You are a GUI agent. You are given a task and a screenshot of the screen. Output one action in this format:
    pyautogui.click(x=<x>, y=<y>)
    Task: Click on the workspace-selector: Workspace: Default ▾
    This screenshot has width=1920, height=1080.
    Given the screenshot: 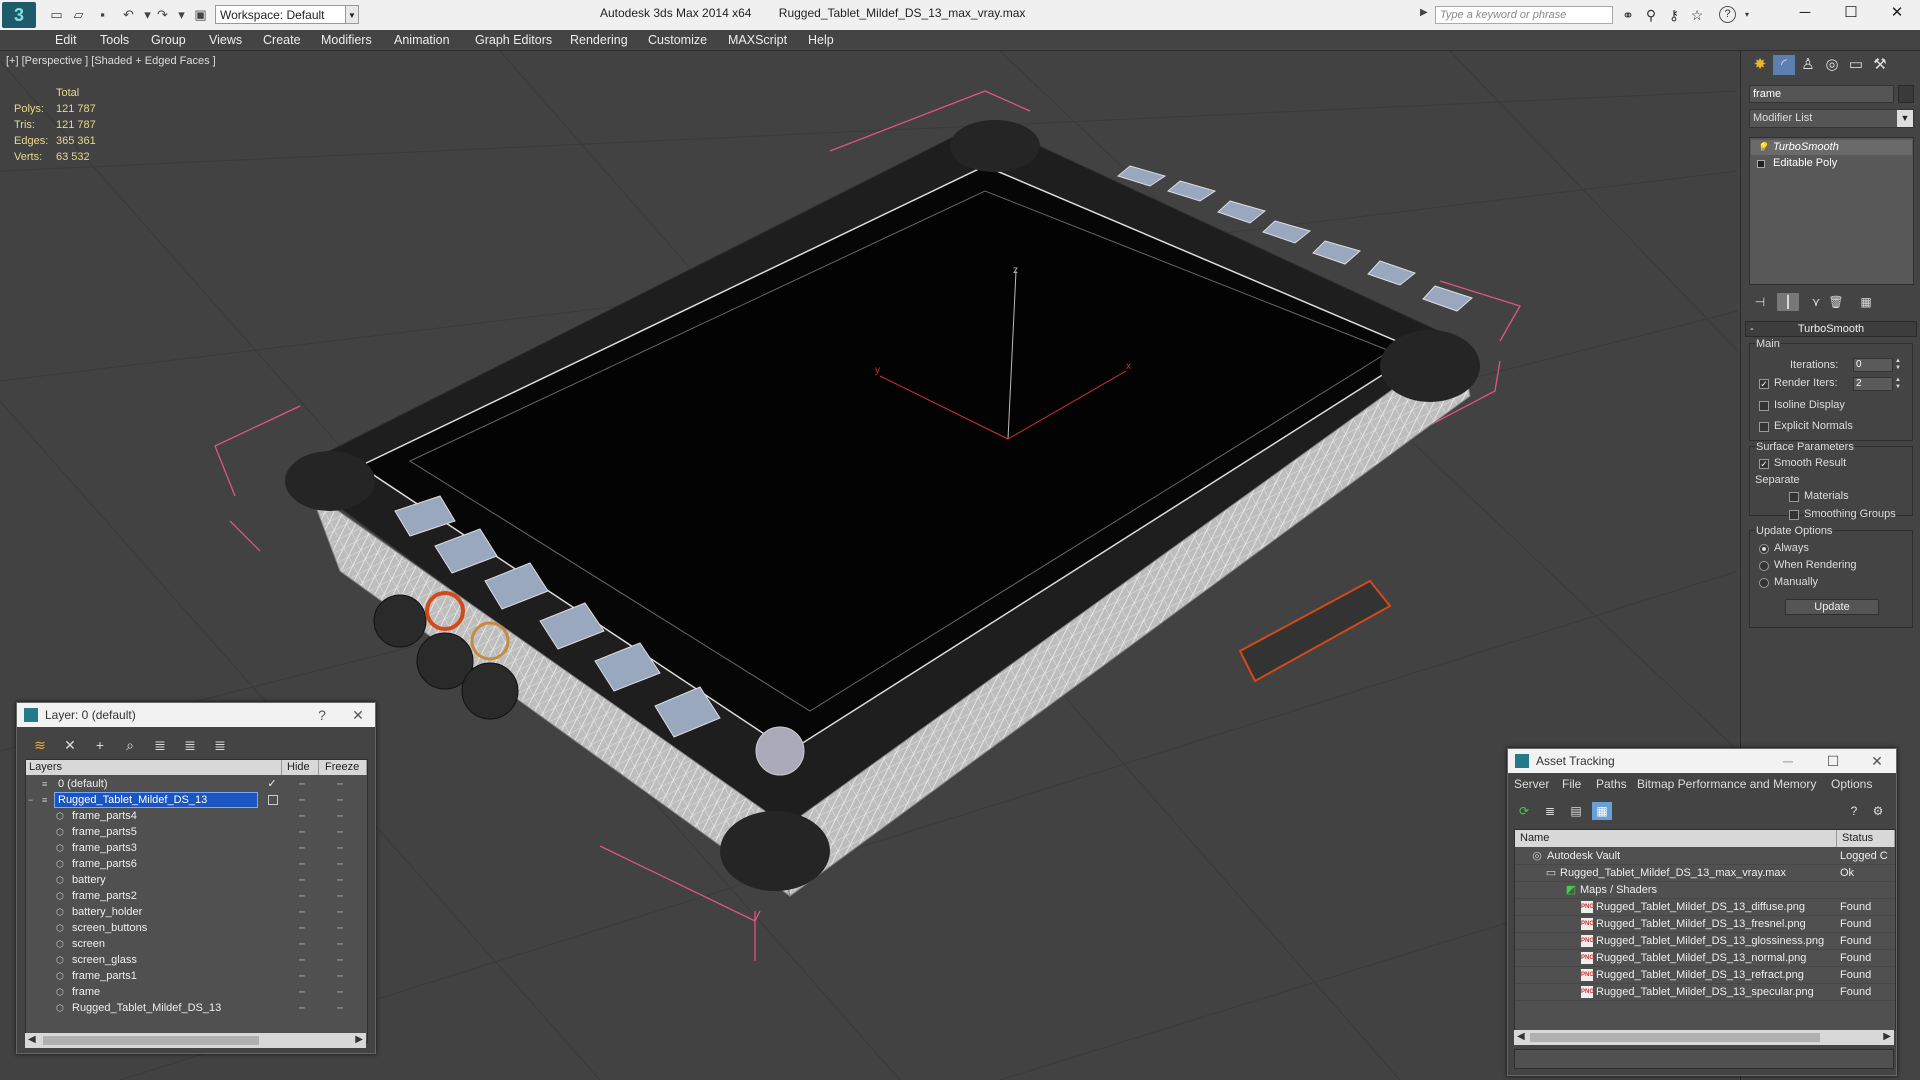 What is the action you would take?
    pyautogui.click(x=287, y=14)
    